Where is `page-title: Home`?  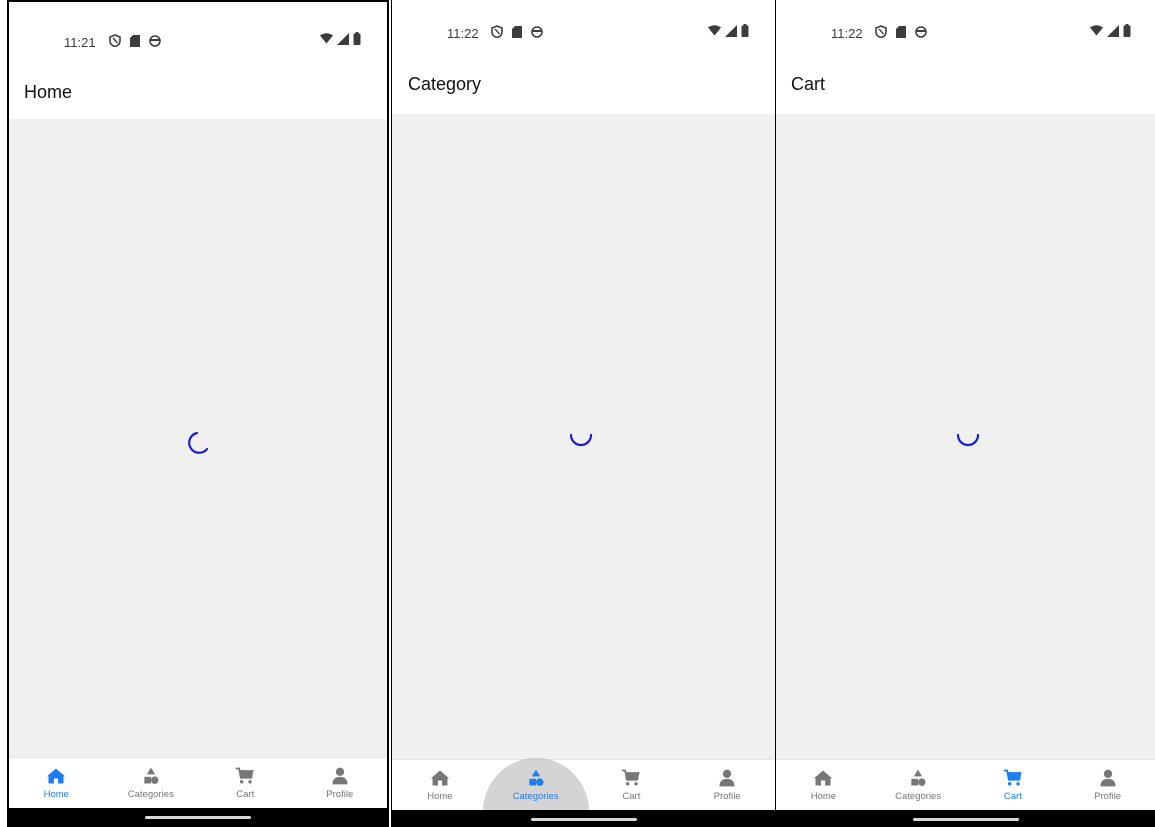 page-title: Home is located at coordinates (48, 92).